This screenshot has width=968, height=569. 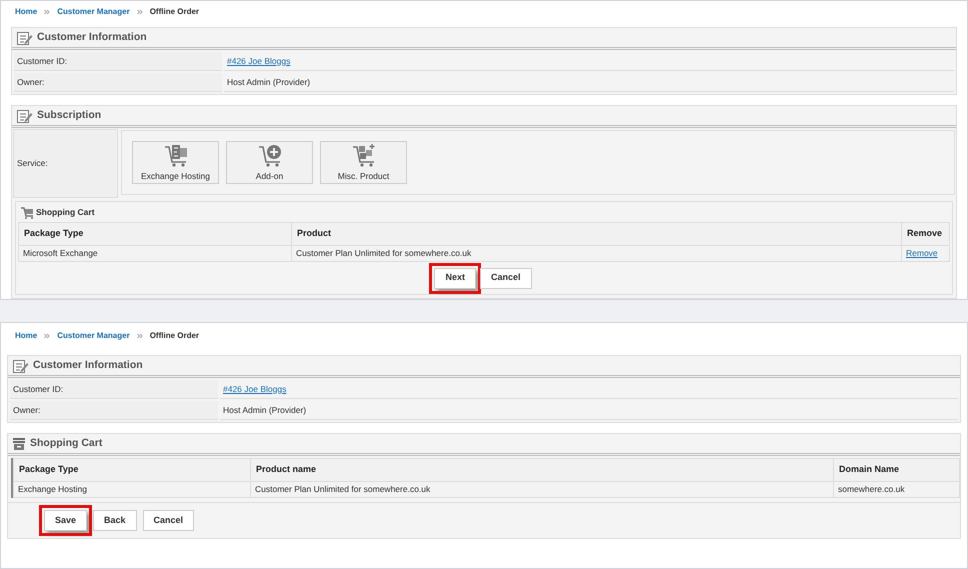 What do you see at coordinates (542, 470) in the screenshot?
I see `column-header: Product name` at bounding box center [542, 470].